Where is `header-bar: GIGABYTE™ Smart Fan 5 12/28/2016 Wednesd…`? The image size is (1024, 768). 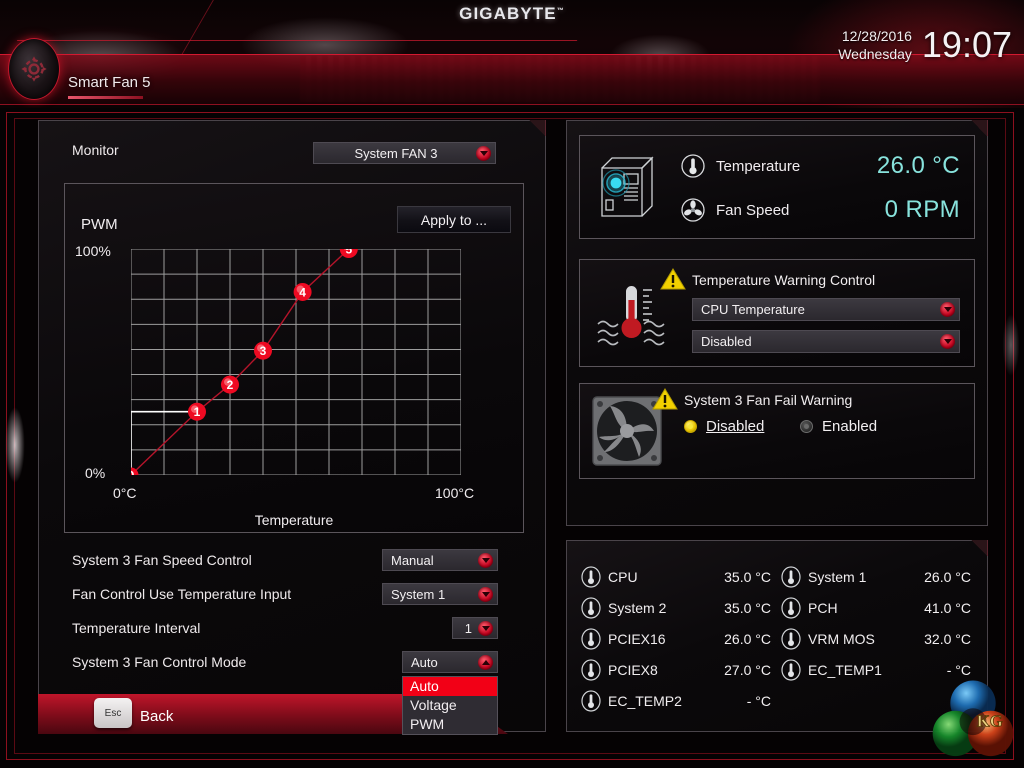 header-bar: GIGABYTE™ Smart Fan 5 12/28/2016 Wednesd… is located at coordinates (512, 54).